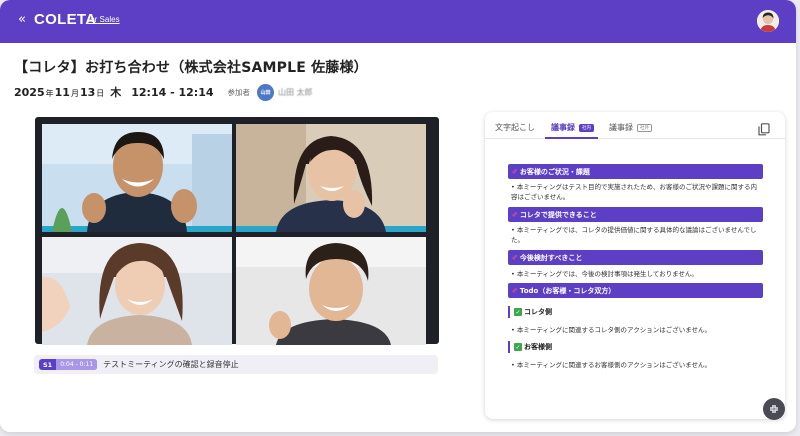  Describe the element at coordinates (48, 364) in the screenshot. I see `speaker-id: S1` at that location.